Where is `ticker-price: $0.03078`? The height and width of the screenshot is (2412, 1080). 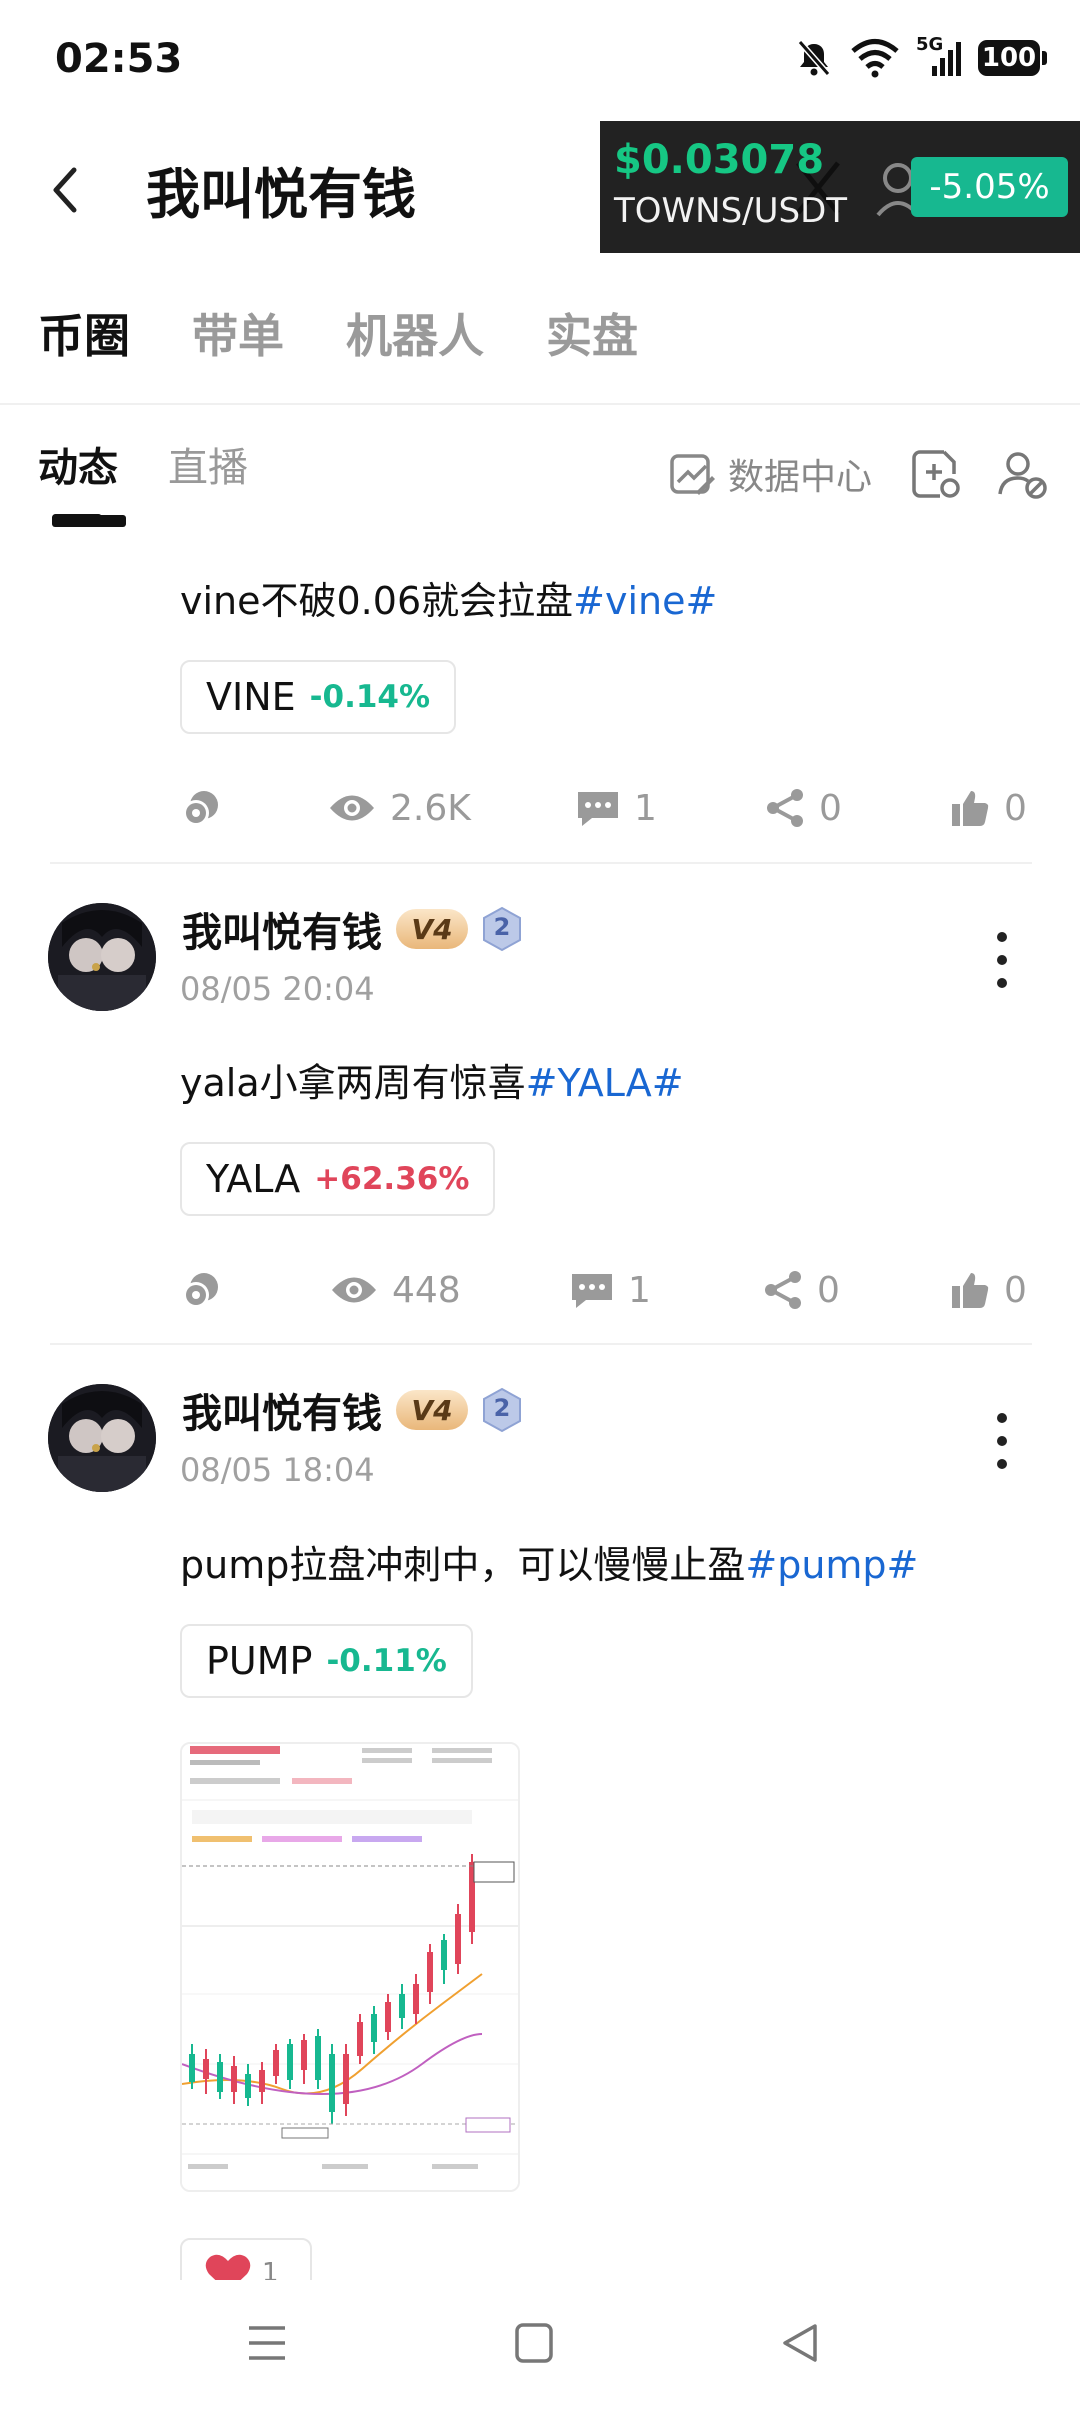 ticker-price: $0.03078 is located at coordinates (719, 160).